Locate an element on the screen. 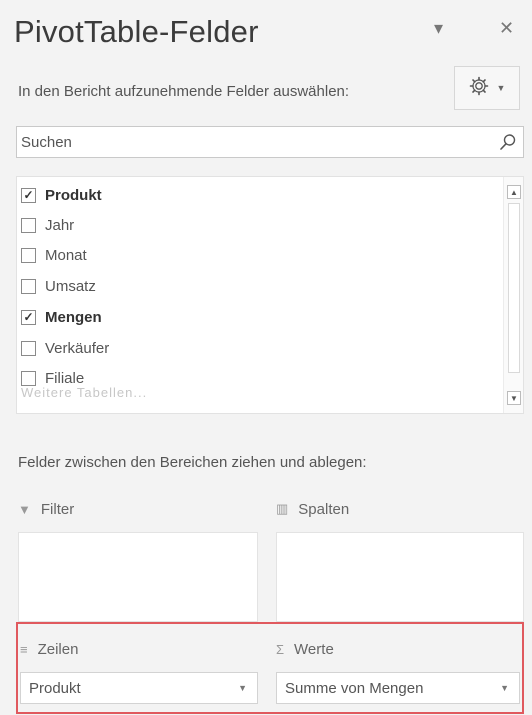  columns-drop-area is located at coordinates (400, 577).